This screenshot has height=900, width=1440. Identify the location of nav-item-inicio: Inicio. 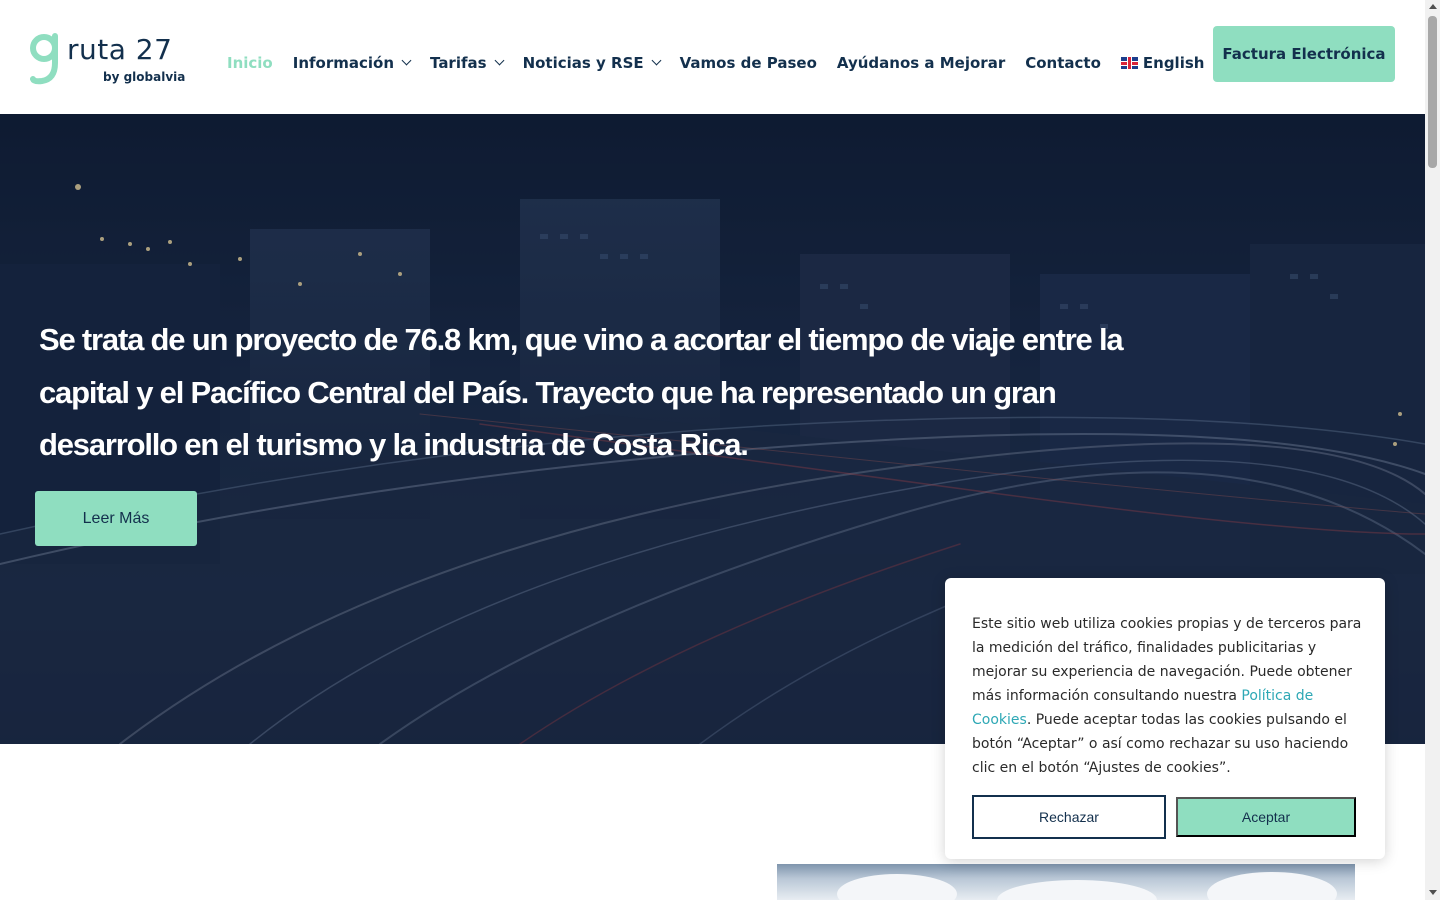
(250, 63).